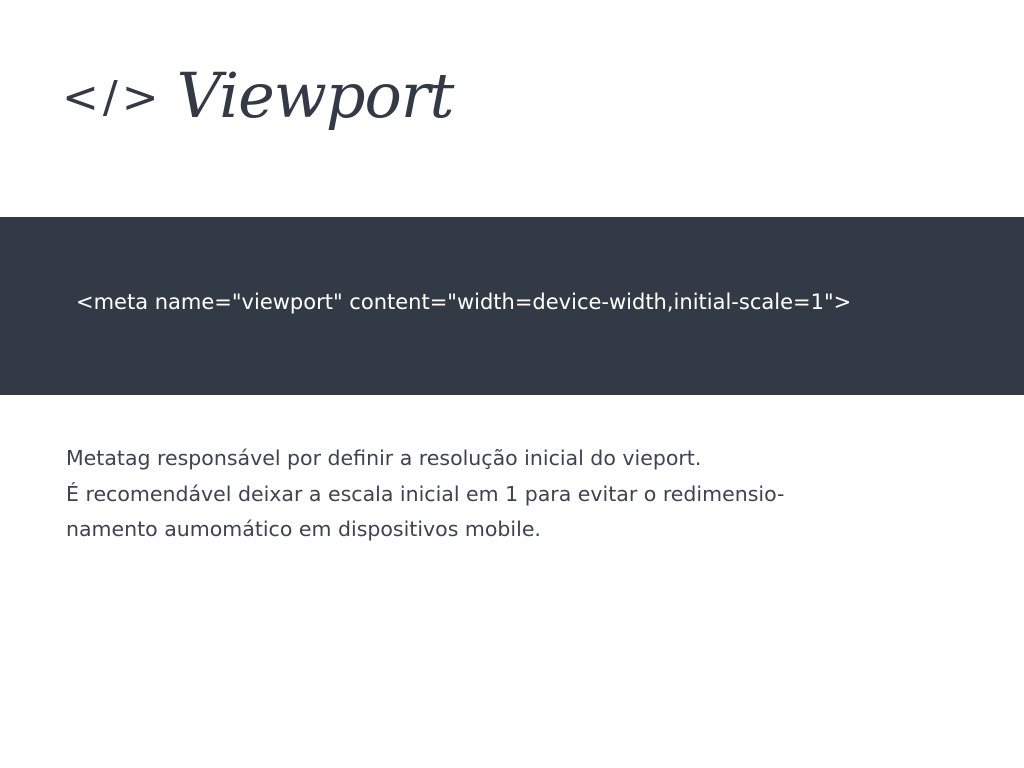 Image resolution: width=1024 pixels, height=768 pixels. I want to click on title-text: Viewport, so click(315, 95).